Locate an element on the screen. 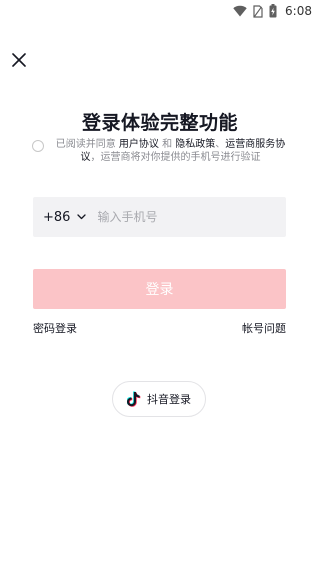 Image resolution: width=320 pixels, height=574 pixels. secondary-links: 密码登录 帐号问题 is located at coordinates (159, 328).